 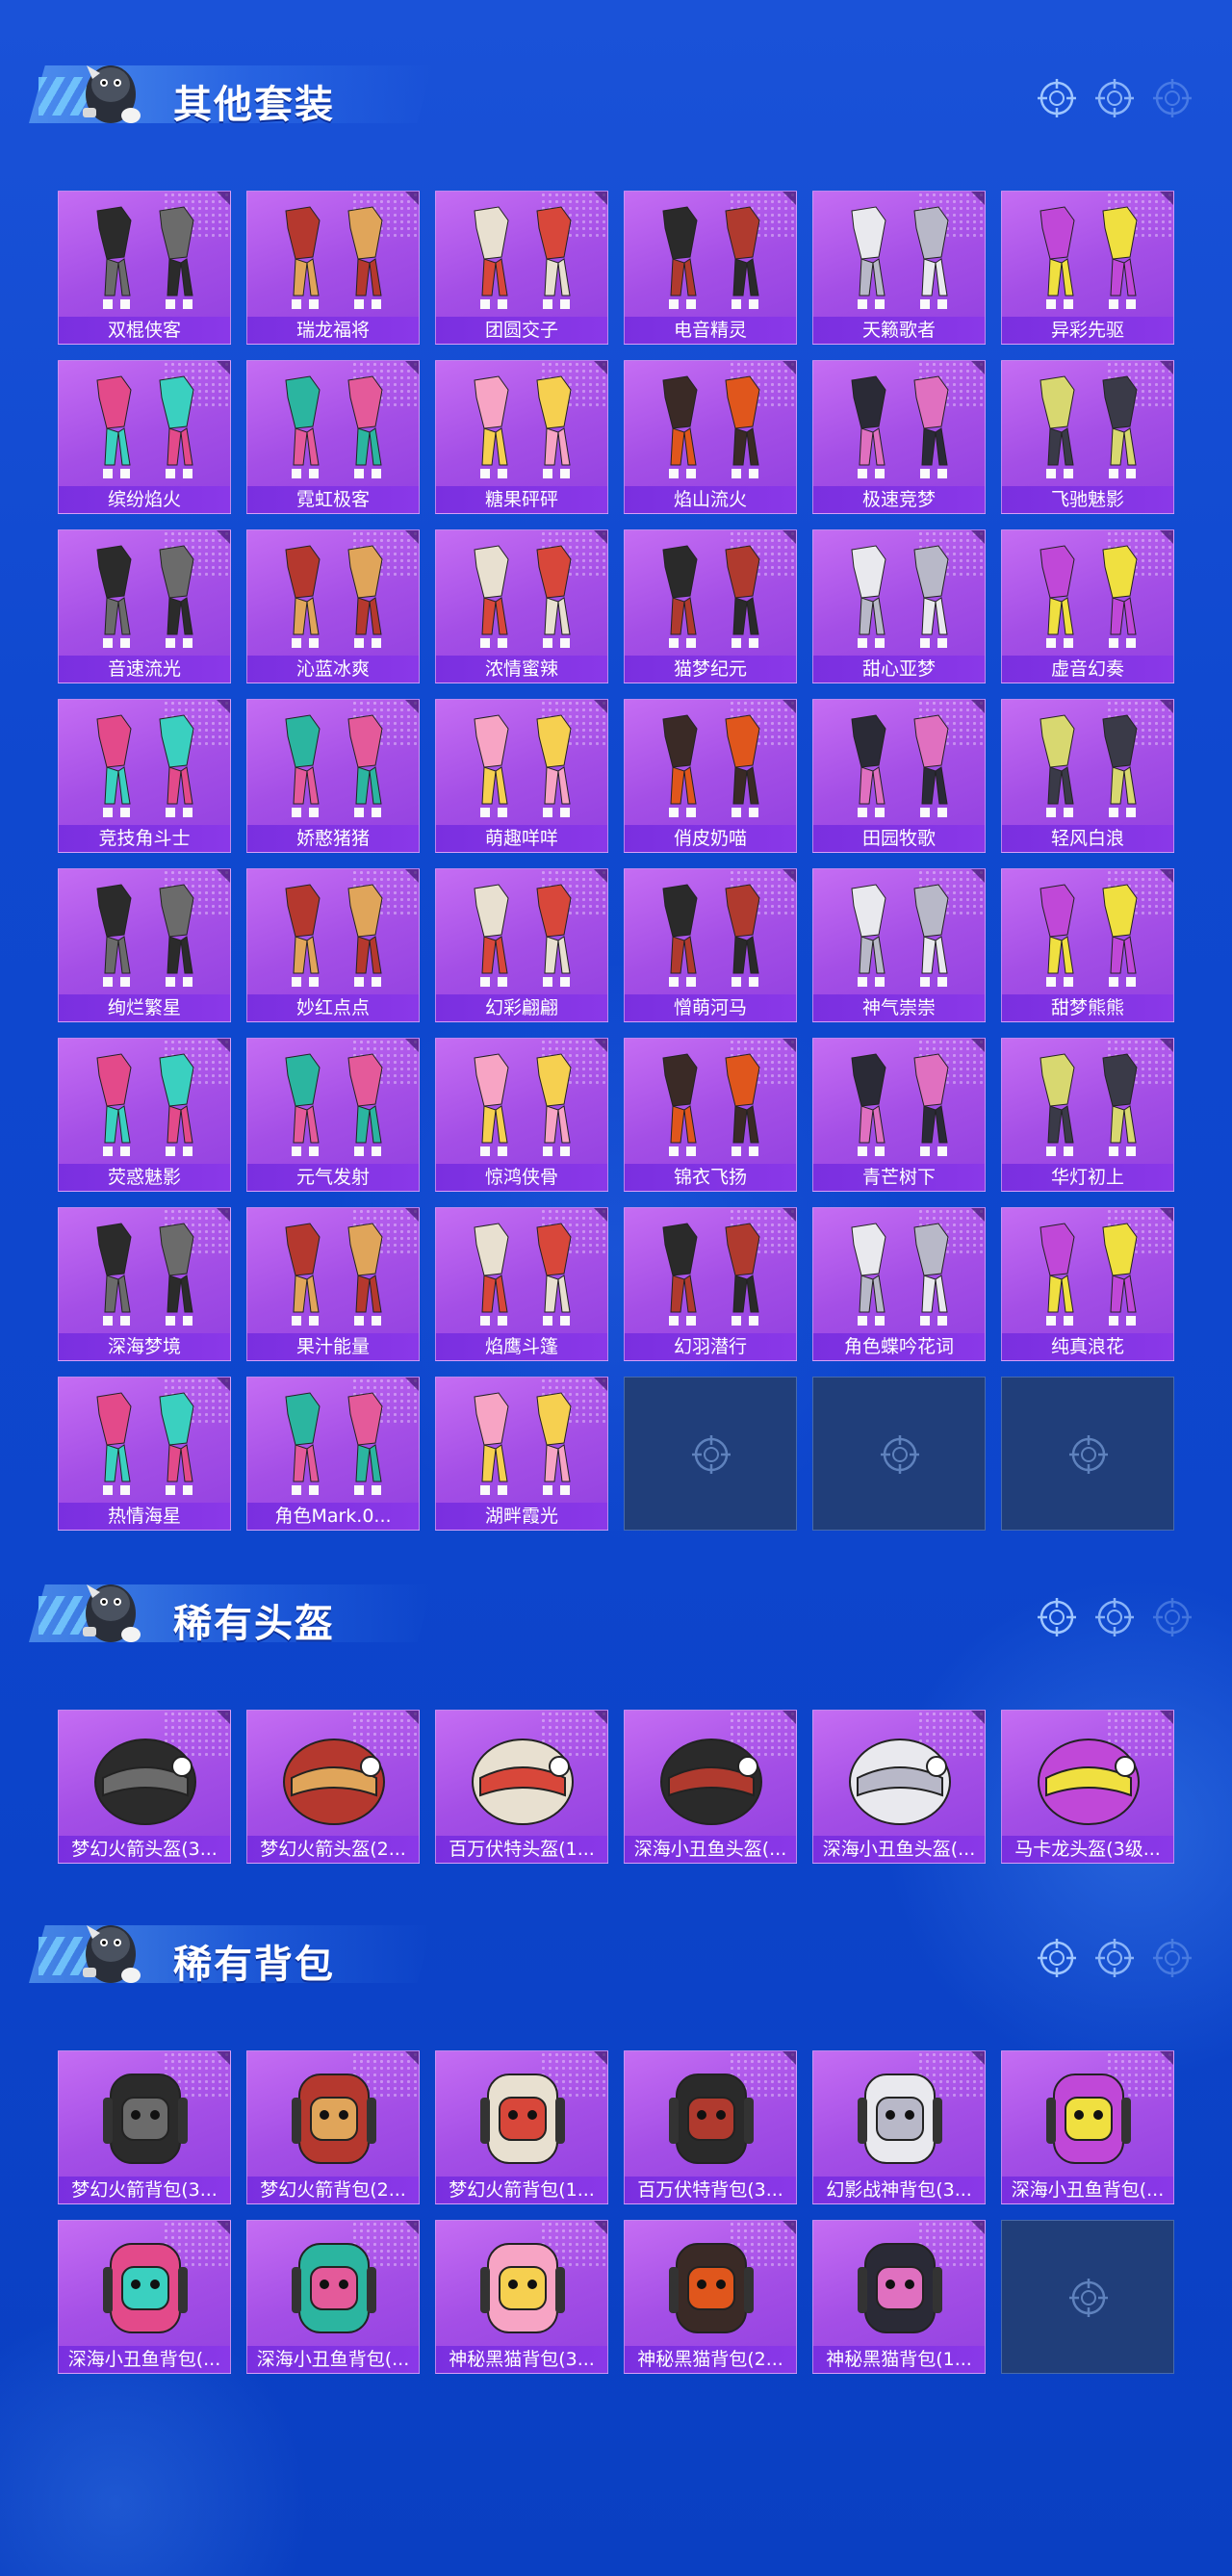 I want to click on item-card: 飞驰魅影, so click(x=1087, y=437).